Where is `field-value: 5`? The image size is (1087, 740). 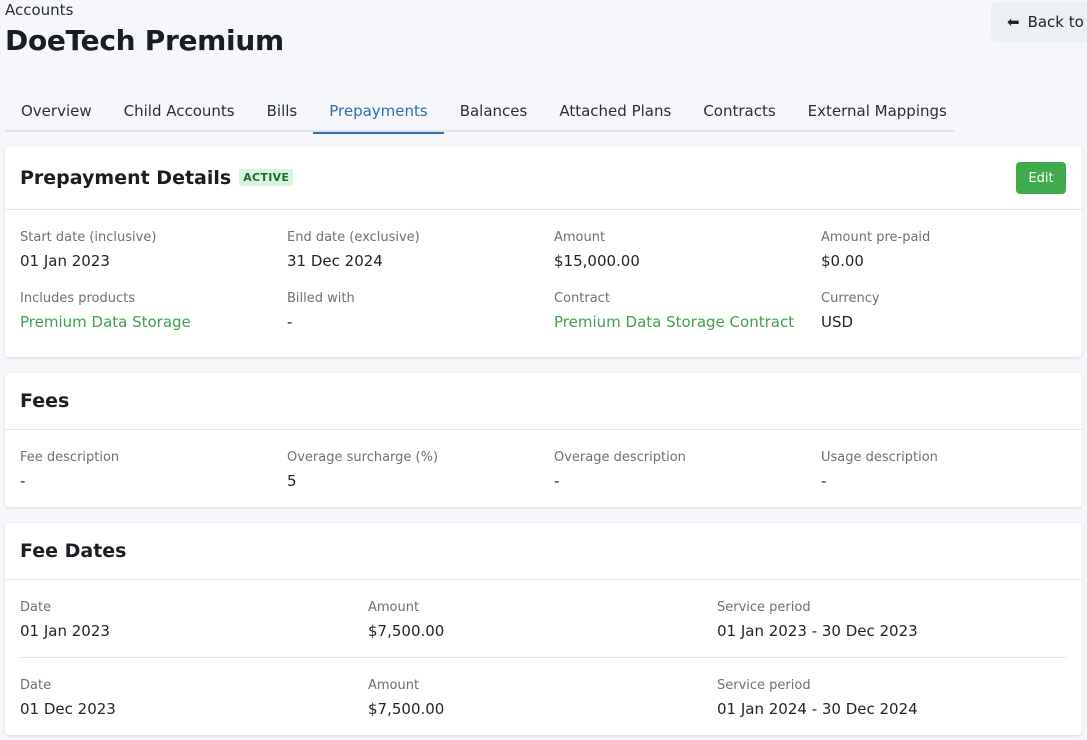 field-value: 5 is located at coordinates (292, 481).